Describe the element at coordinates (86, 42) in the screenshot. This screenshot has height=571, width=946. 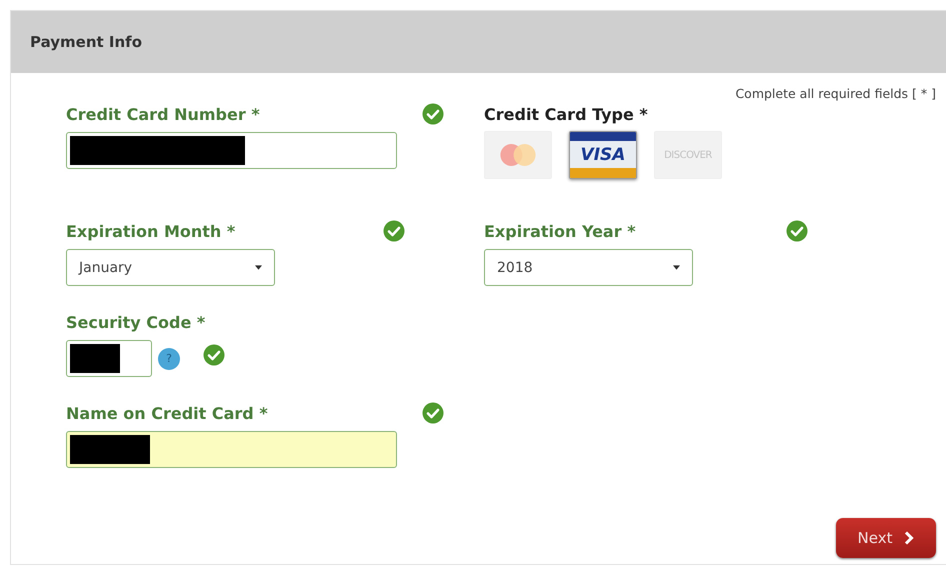
I see `panel-title: Payment Info` at that location.